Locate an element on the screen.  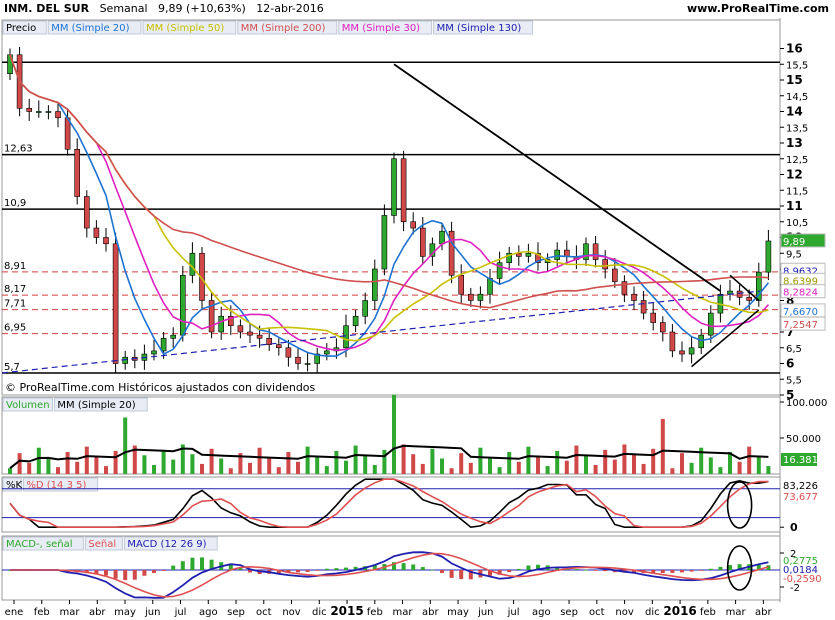
level-label: 6,95 is located at coordinates (15, 328).